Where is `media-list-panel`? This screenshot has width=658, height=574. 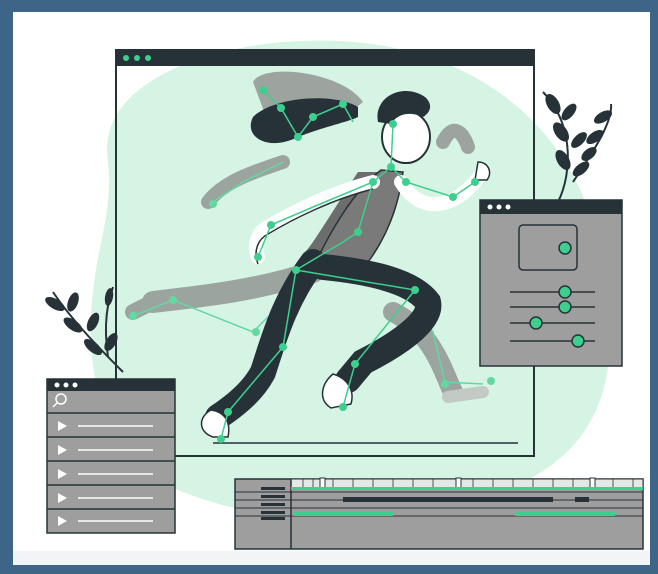 media-list-panel is located at coordinates (111, 456).